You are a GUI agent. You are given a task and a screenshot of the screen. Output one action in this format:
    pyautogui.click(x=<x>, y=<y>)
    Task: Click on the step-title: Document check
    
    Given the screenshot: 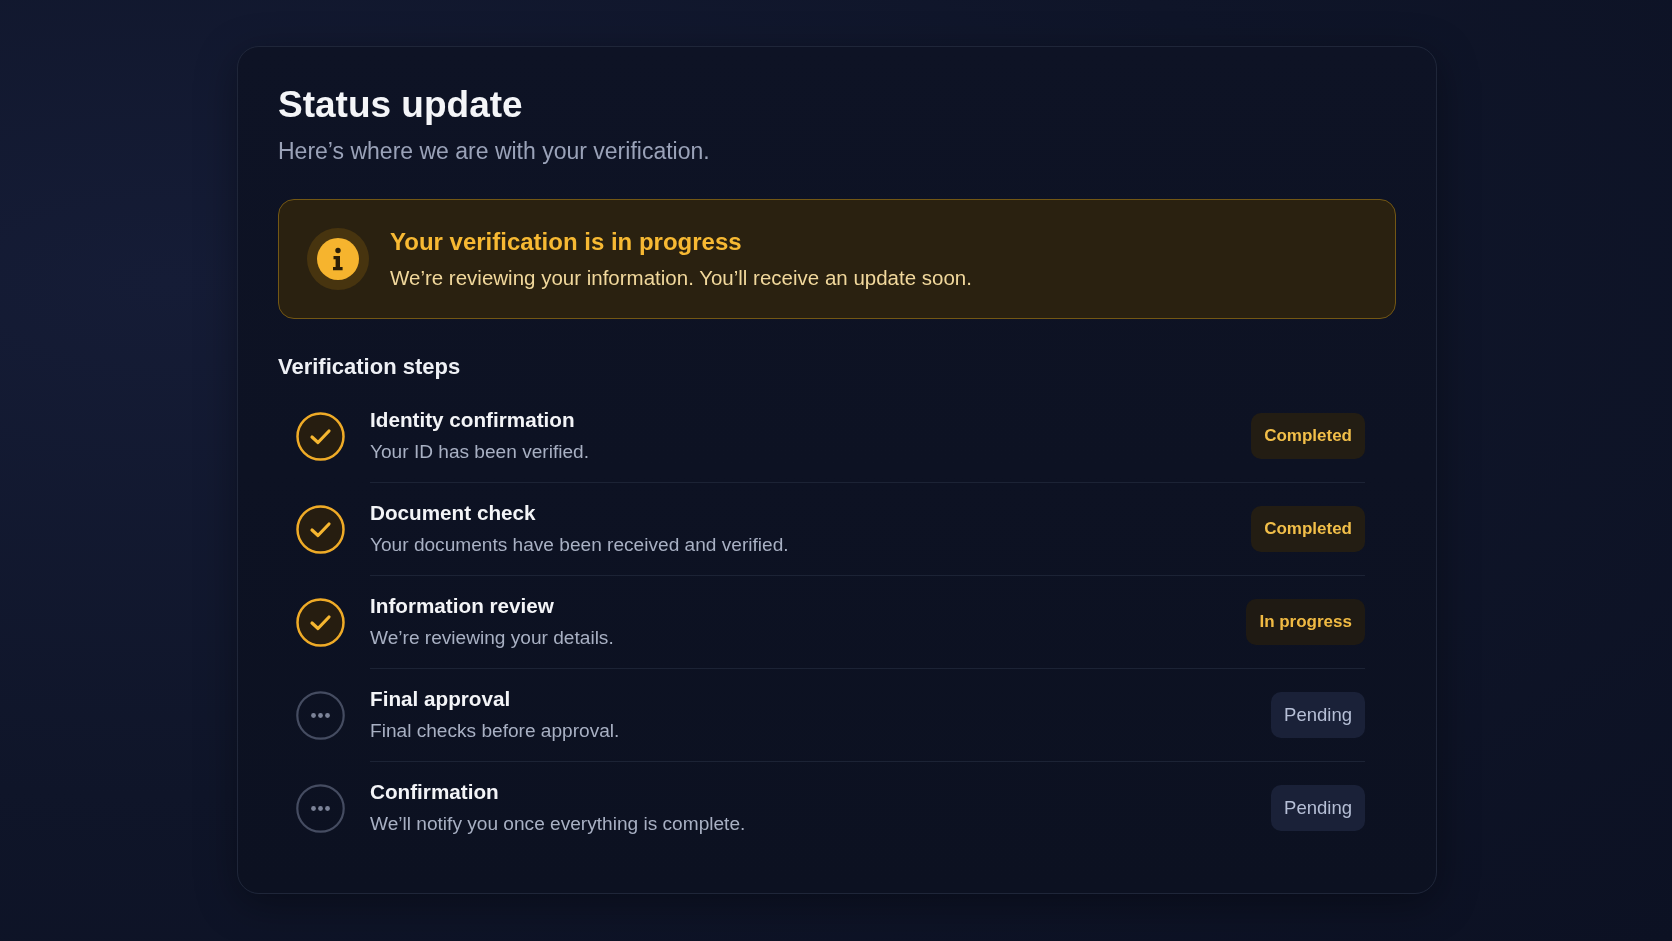 What is the action you would take?
    pyautogui.click(x=453, y=513)
    